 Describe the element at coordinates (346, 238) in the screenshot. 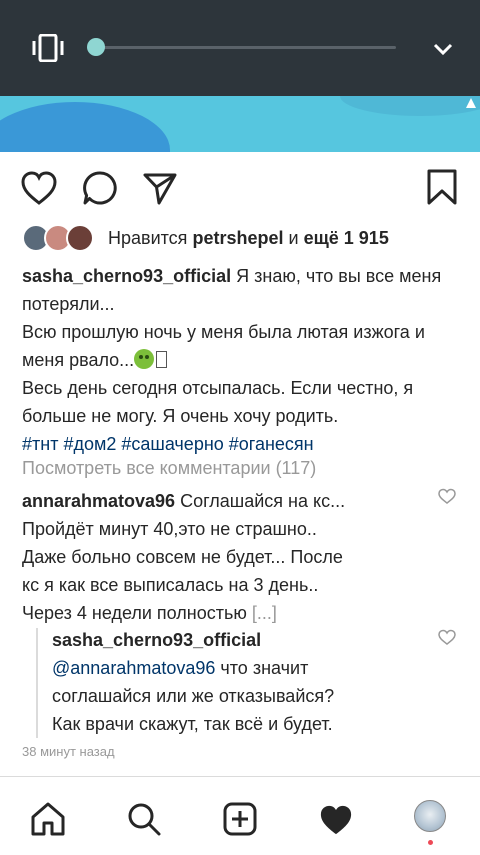

I see `likes-count: ещё 1 915` at that location.